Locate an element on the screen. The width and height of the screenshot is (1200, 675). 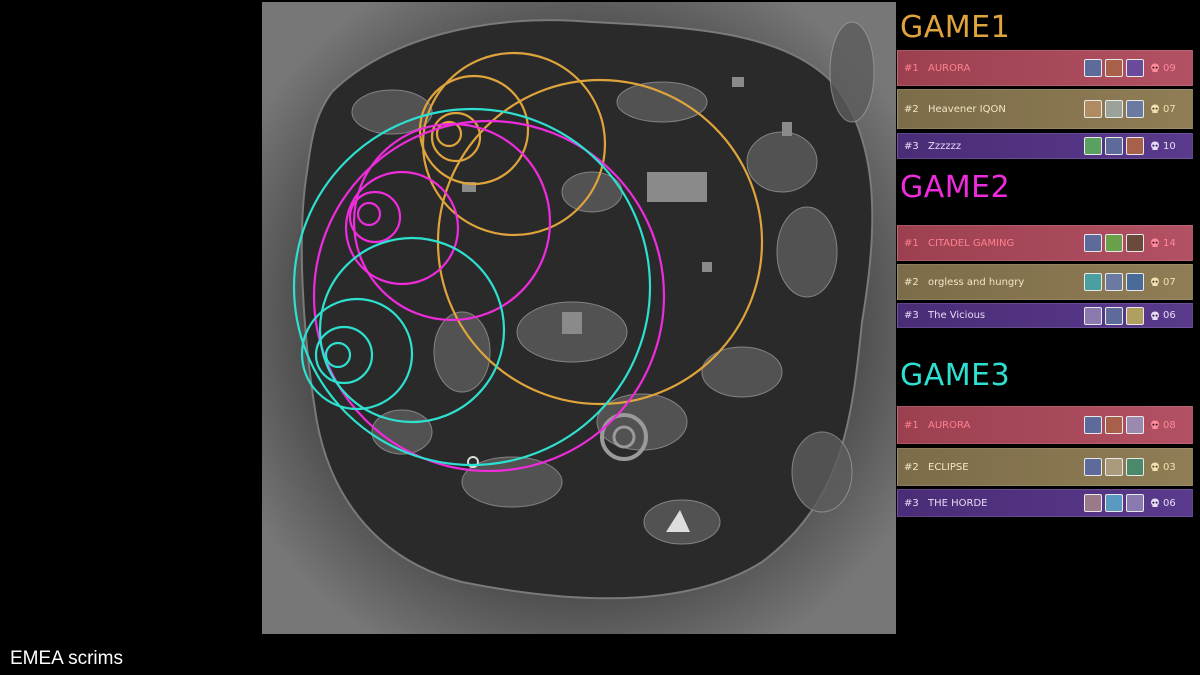
kills-value: 08 is located at coordinates (1169, 425).